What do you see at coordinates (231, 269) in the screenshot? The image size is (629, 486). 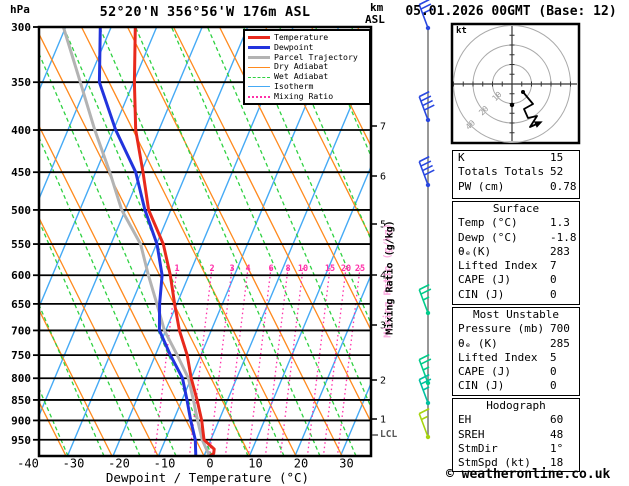 I see `mixing-ratio-value-label: 3` at bounding box center [231, 269].